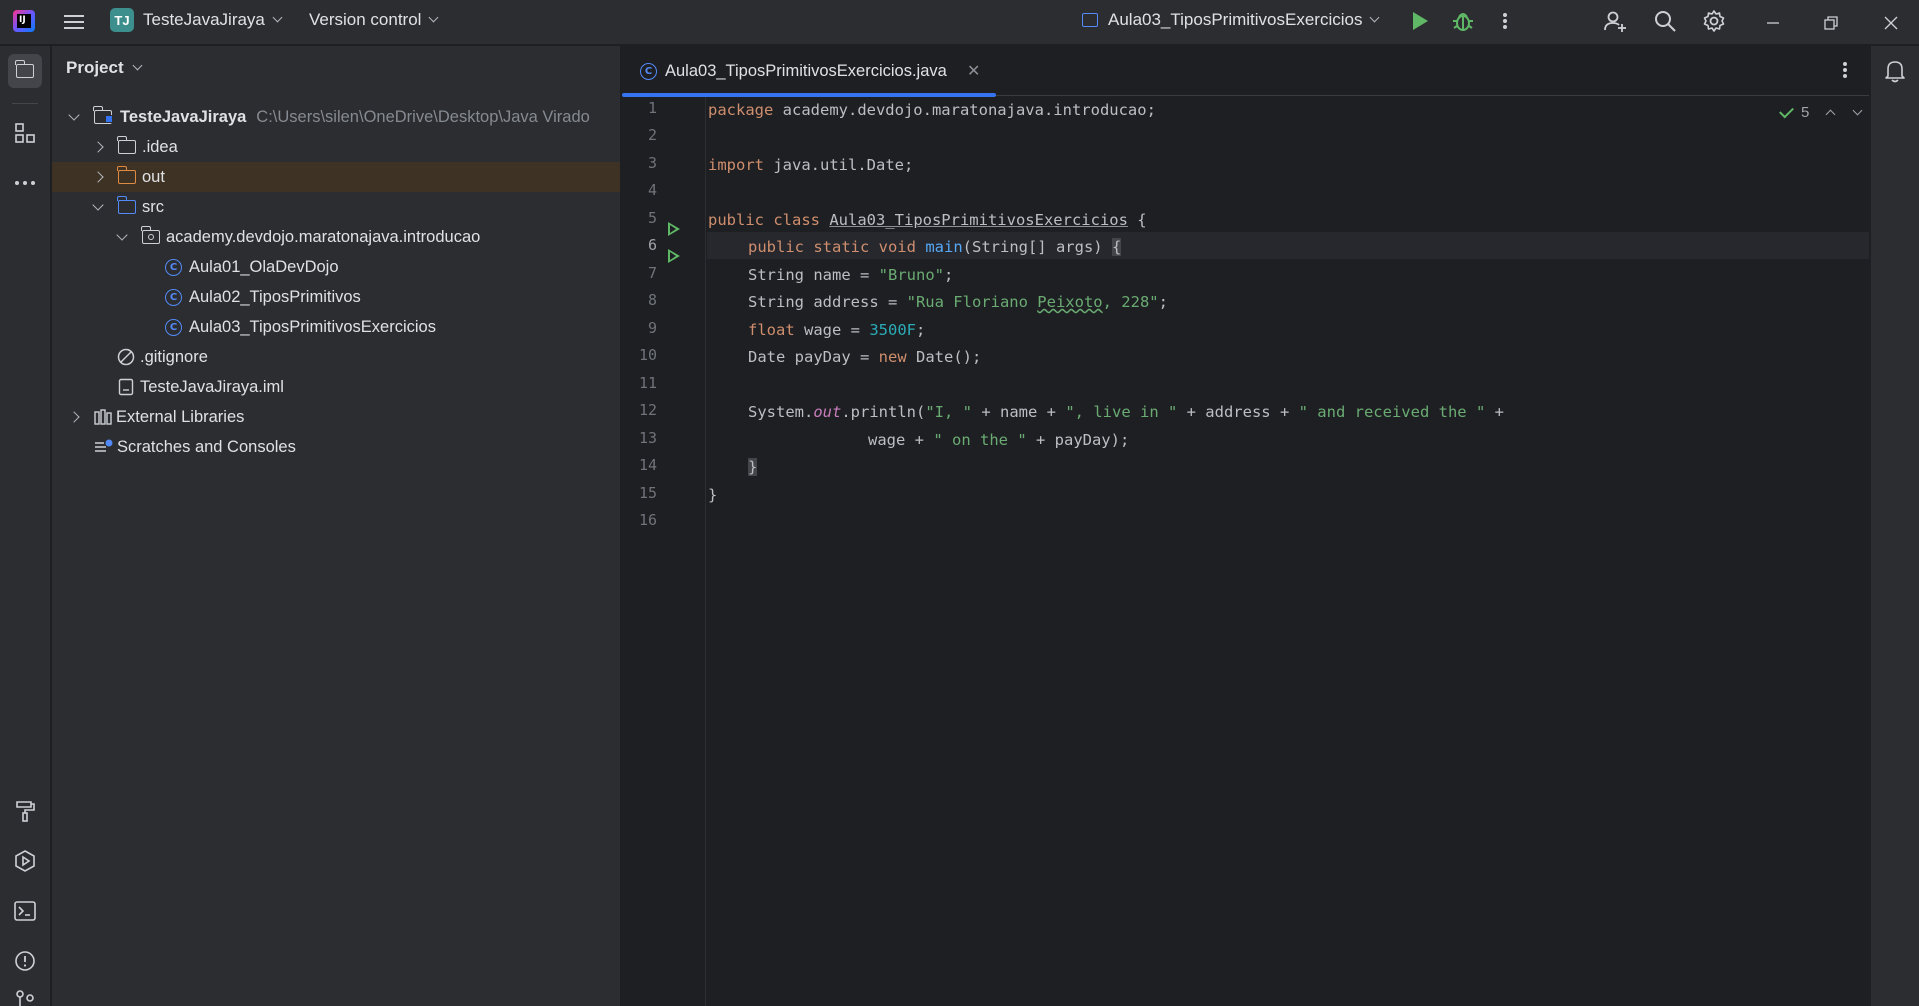  Describe the element at coordinates (25, 526) in the screenshot. I see `left-tool-window-bar` at that location.